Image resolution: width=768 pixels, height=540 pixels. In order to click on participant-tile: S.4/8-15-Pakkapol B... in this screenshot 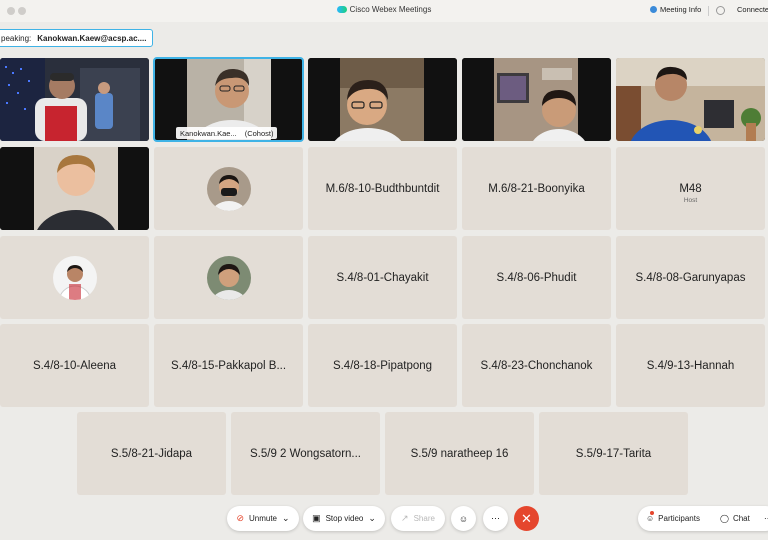, I will do `click(228, 365)`.